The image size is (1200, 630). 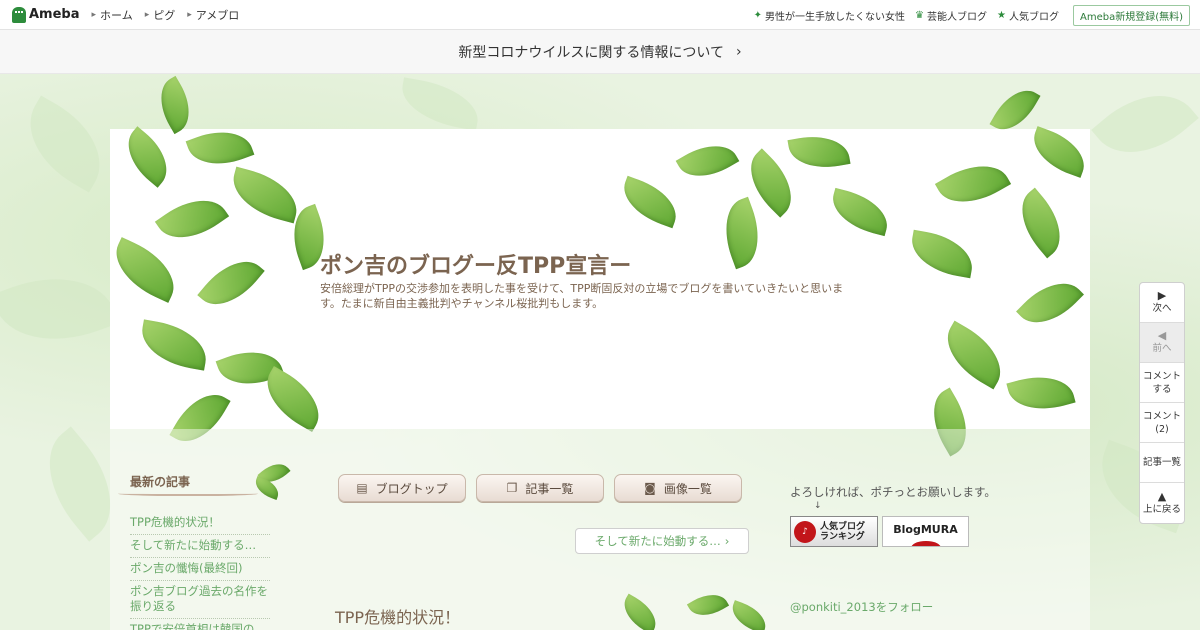 What do you see at coordinates (861, 607) in the screenshot?
I see `twitter-follow-link: @ponkiti_2013をフォロー` at bounding box center [861, 607].